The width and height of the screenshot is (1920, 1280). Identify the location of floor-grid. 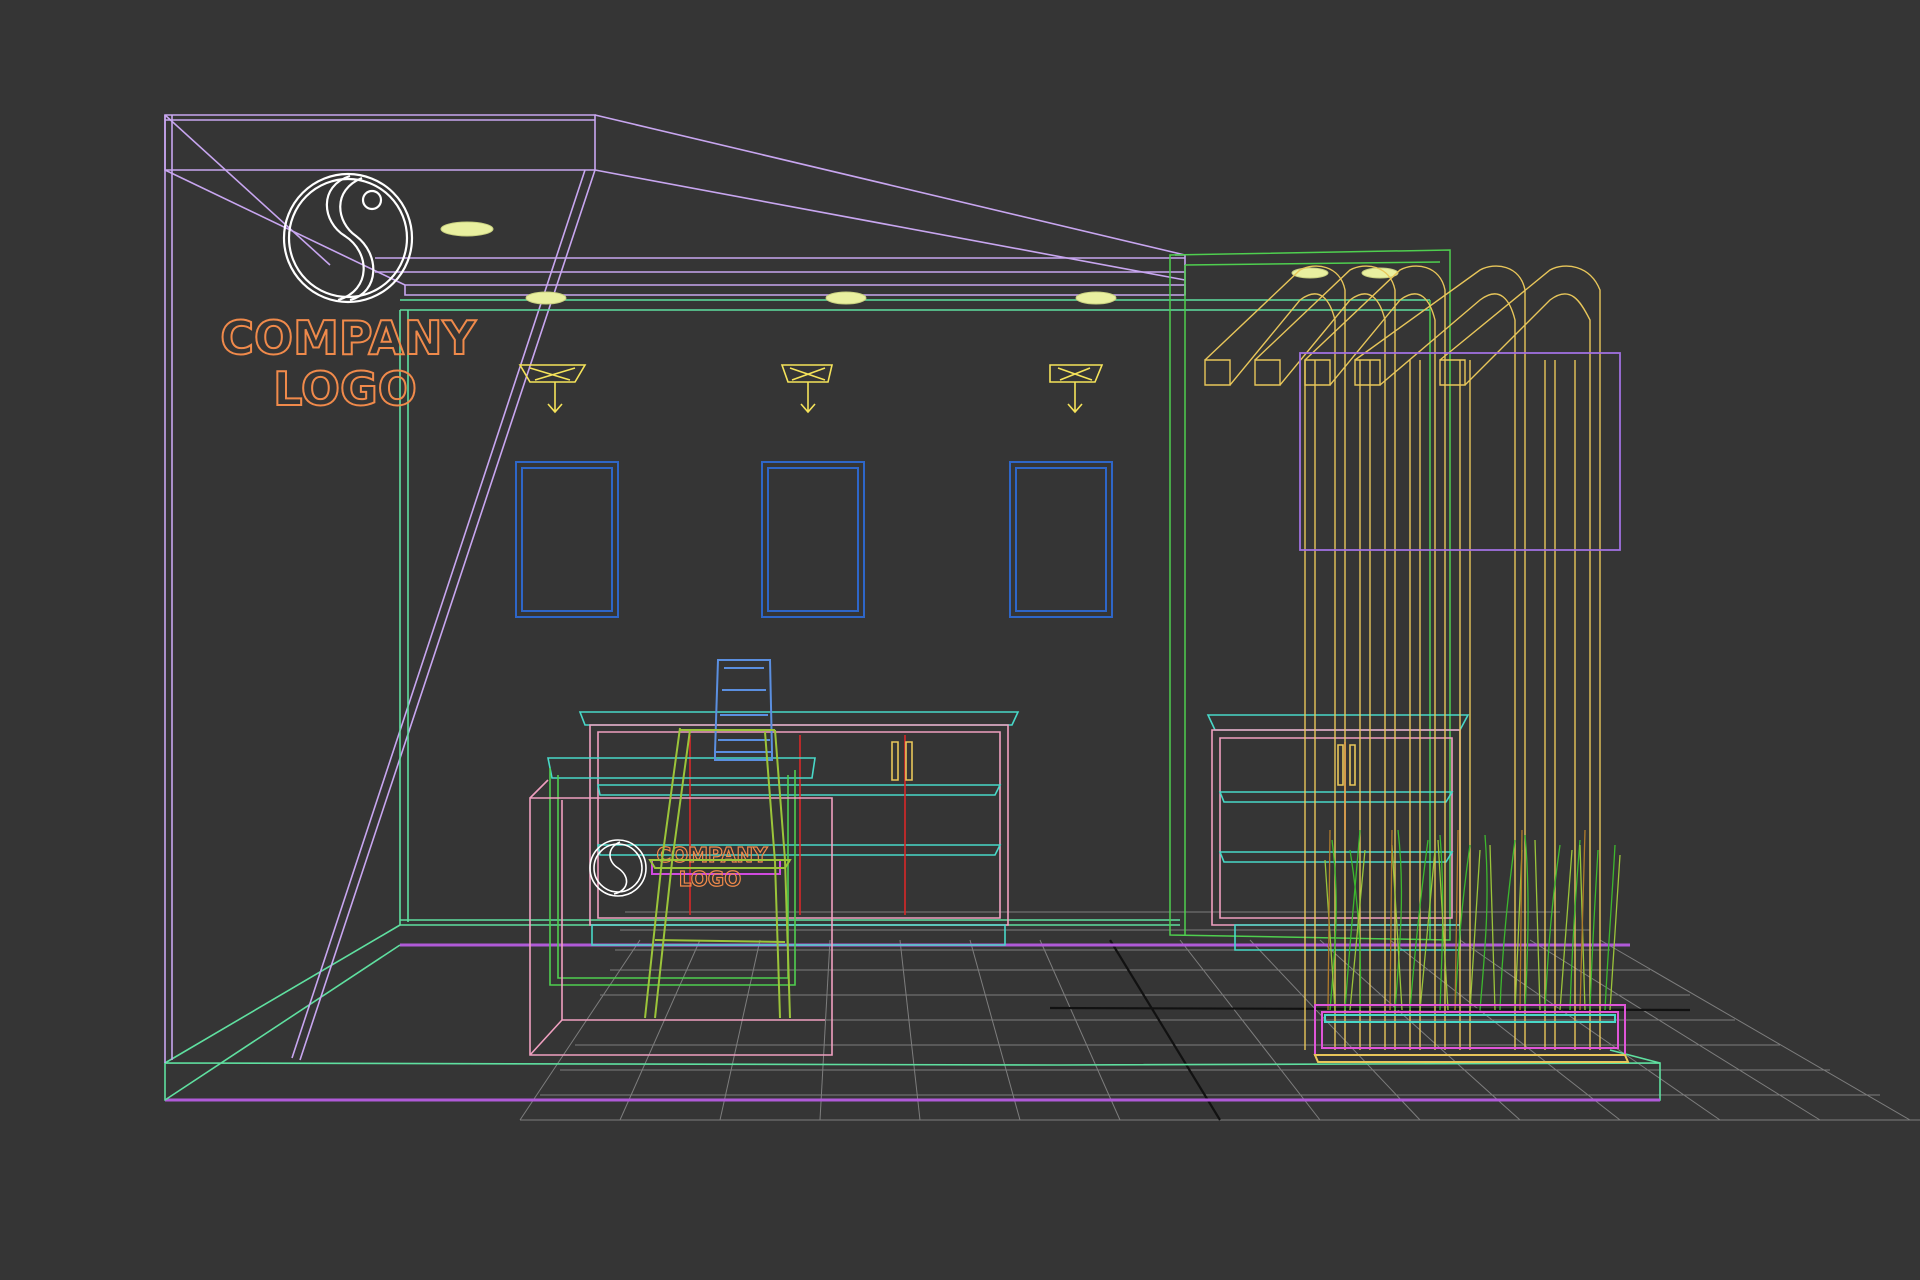
(1219, 1016).